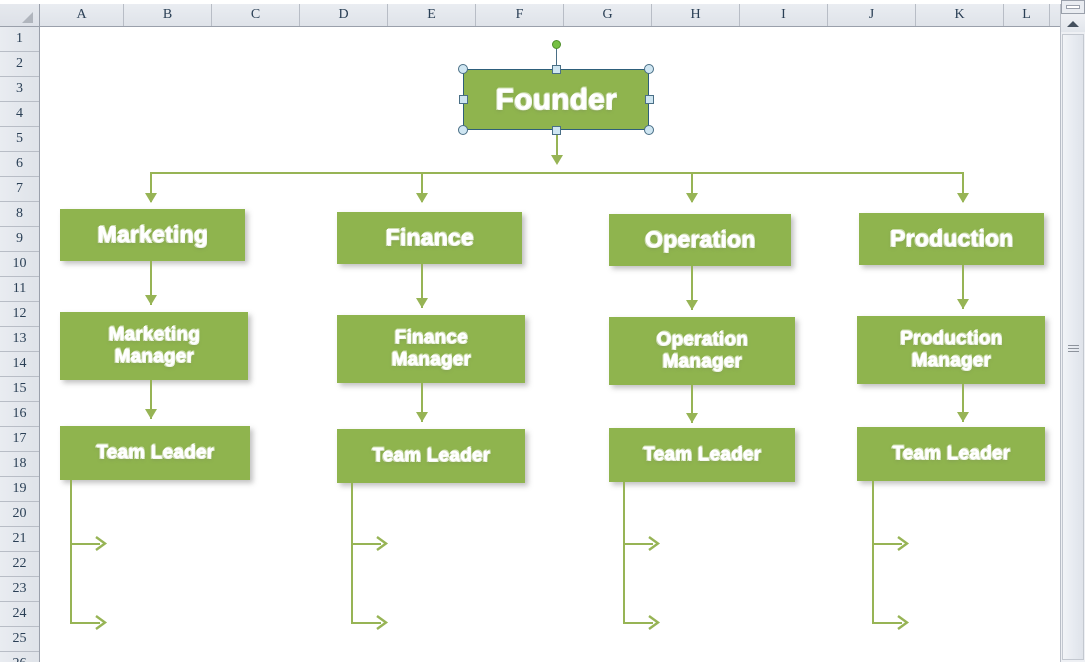 This screenshot has width=1085, height=662. What do you see at coordinates (19, 214) in the screenshot?
I see `row-header-8: 8` at bounding box center [19, 214].